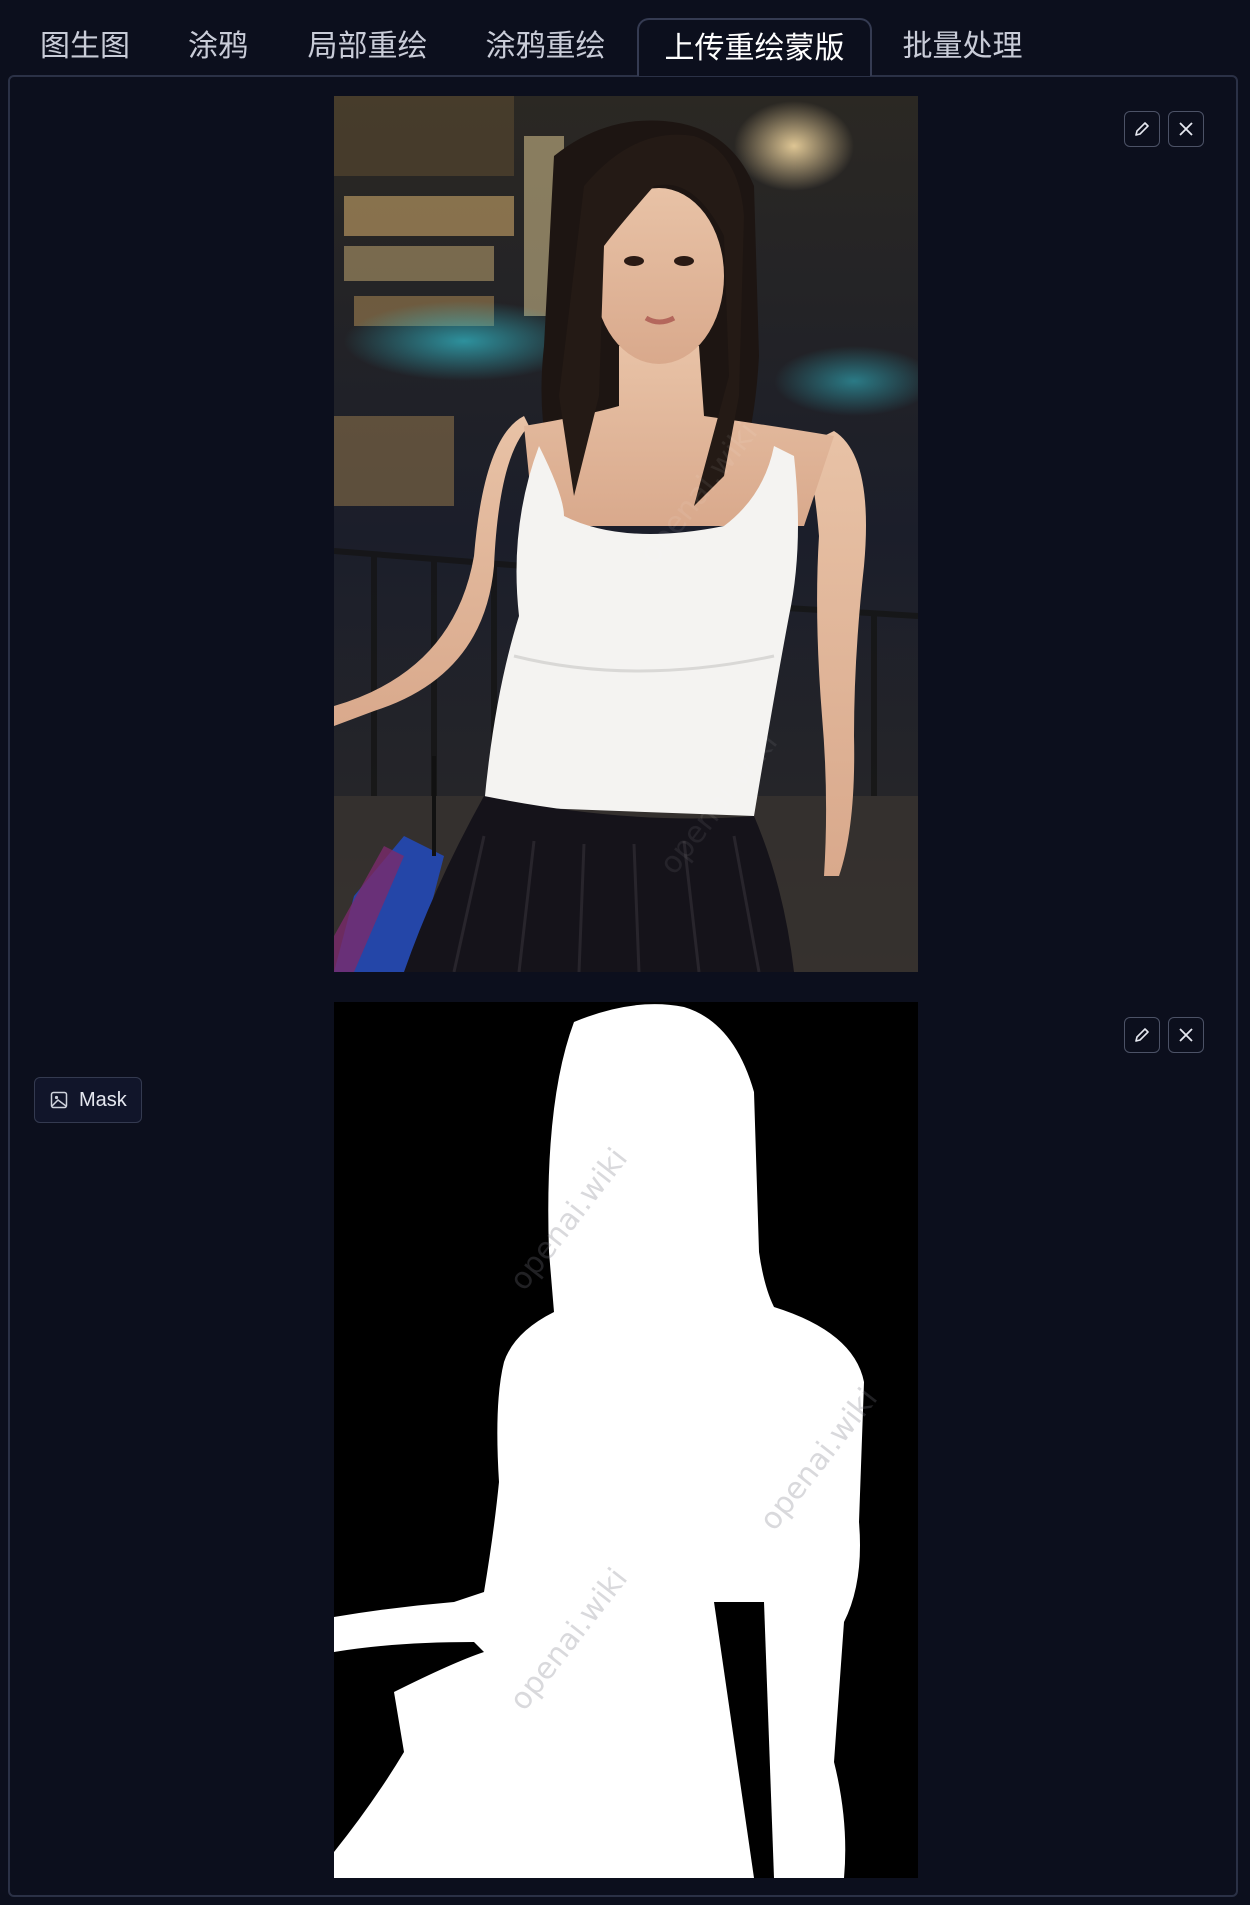 The height and width of the screenshot is (1905, 1250). What do you see at coordinates (962, 47) in the screenshot?
I see `tab-batch: 批量处理` at bounding box center [962, 47].